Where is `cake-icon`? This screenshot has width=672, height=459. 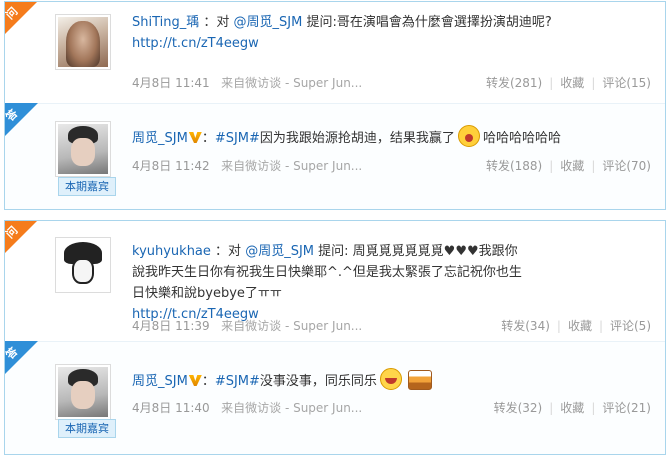 cake-icon is located at coordinates (419, 380).